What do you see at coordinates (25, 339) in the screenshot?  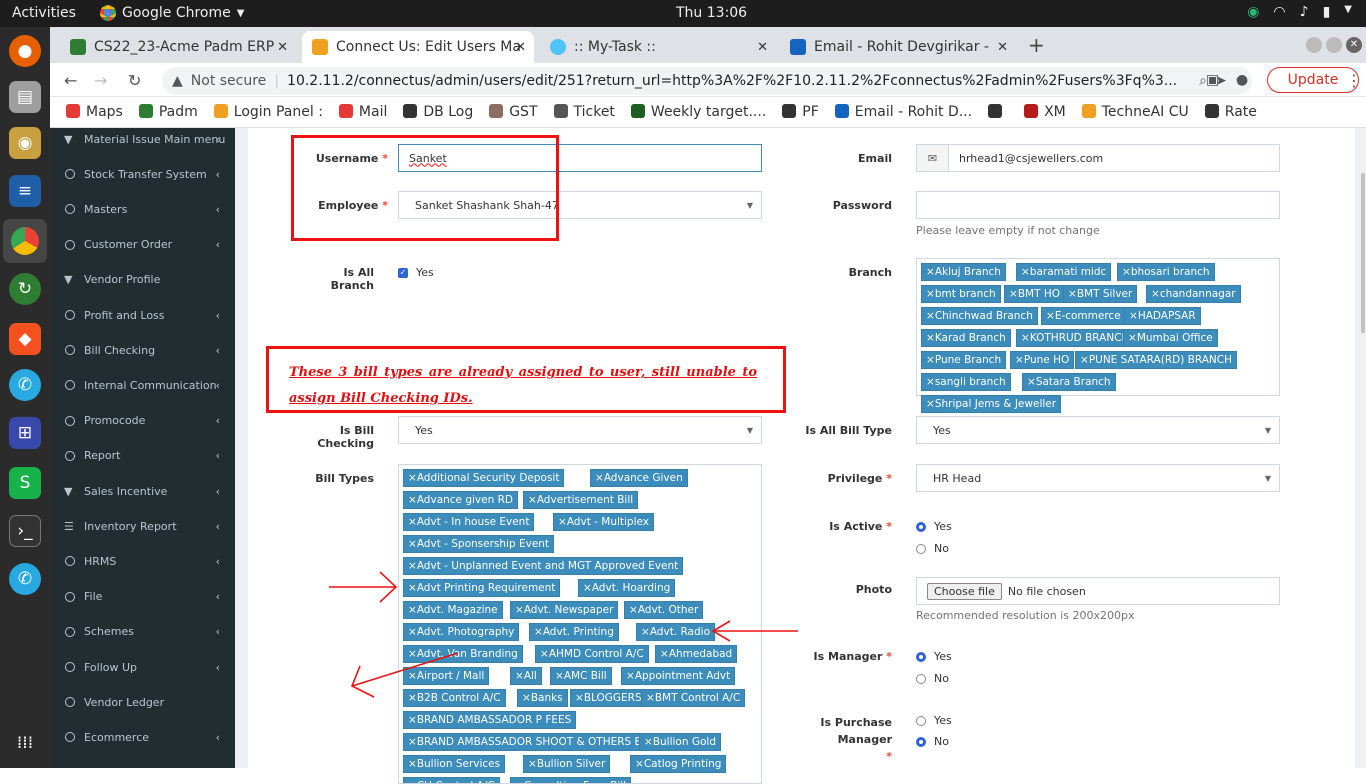 I see `anydesk-icon: ◆` at bounding box center [25, 339].